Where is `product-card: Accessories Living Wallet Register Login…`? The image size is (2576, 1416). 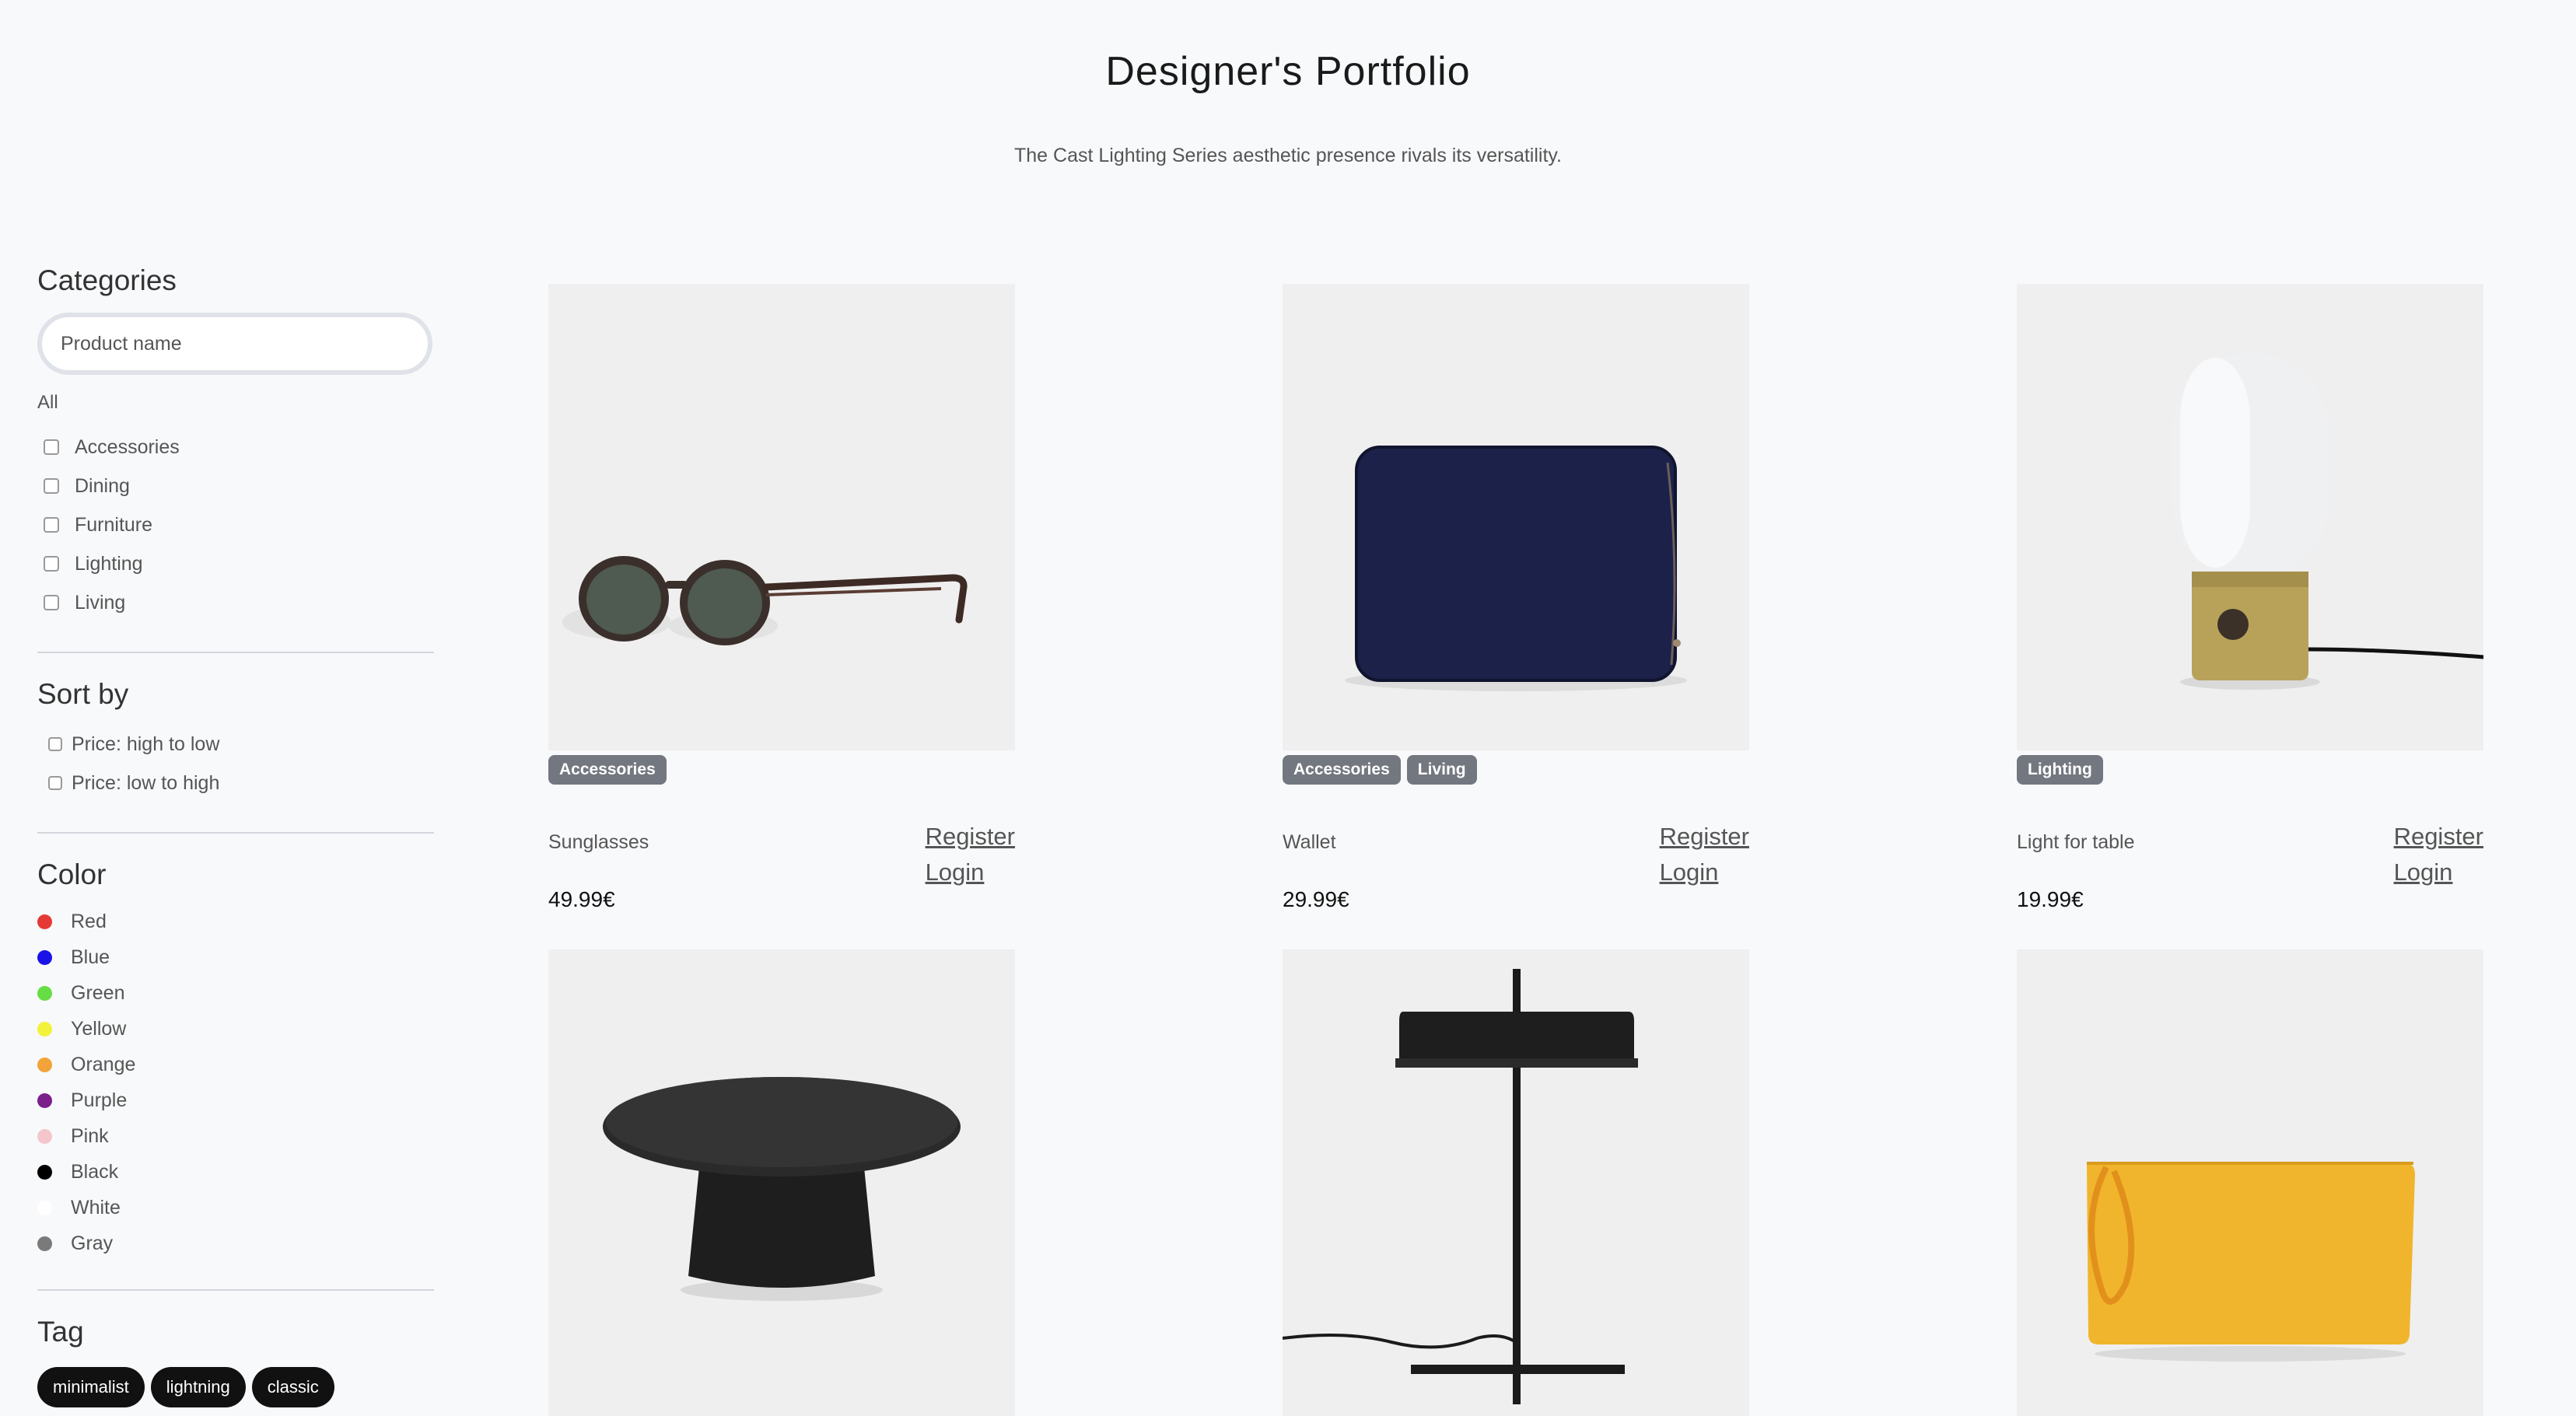
product-card: Accessories Living Wallet Register Login… is located at coordinates (1516, 597).